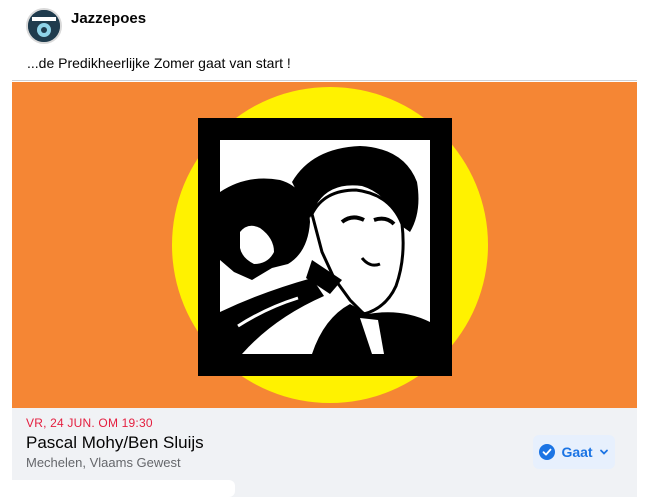 The height and width of the screenshot is (497, 650). What do you see at coordinates (103, 462) in the screenshot?
I see `event-location: Mechelen, Vlaams Gewest` at bounding box center [103, 462].